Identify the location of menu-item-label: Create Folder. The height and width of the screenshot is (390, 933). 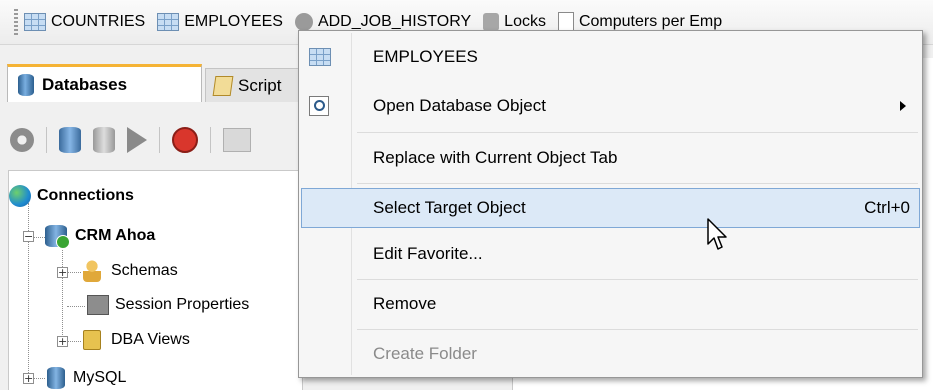
(425, 353).